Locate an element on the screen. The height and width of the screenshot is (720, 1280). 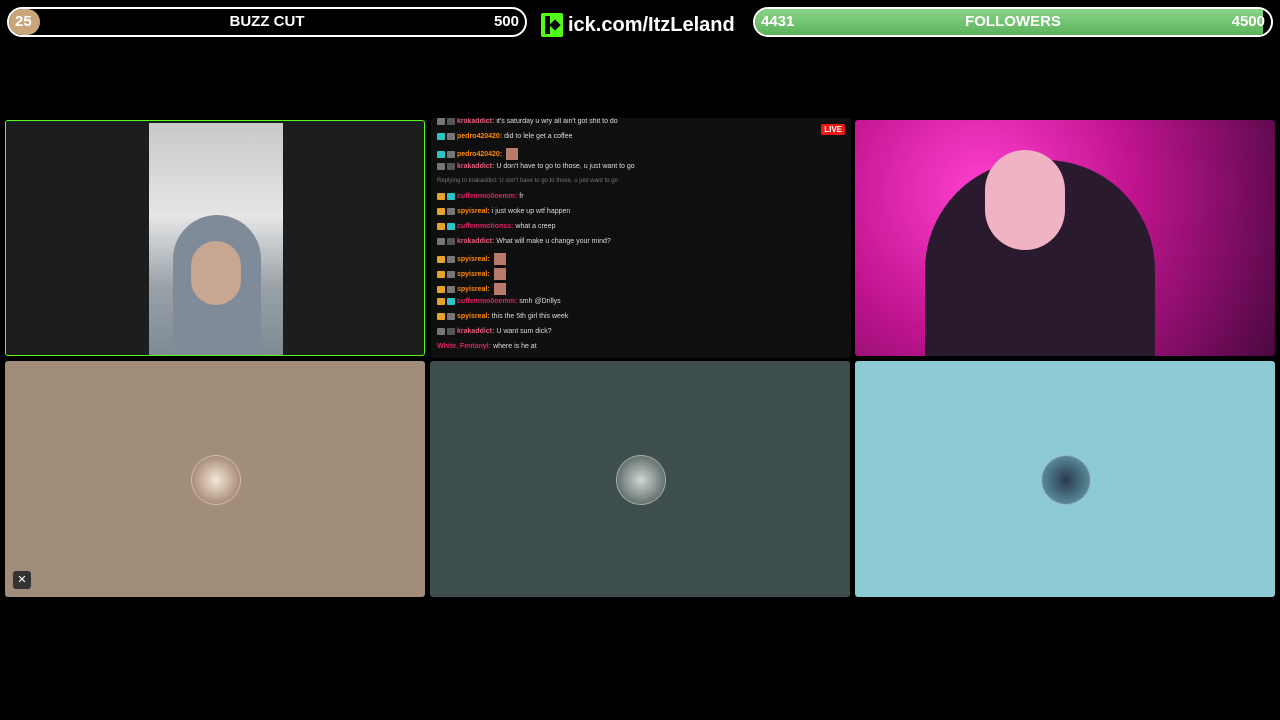
guest-head is located at coordinates (1025, 200).